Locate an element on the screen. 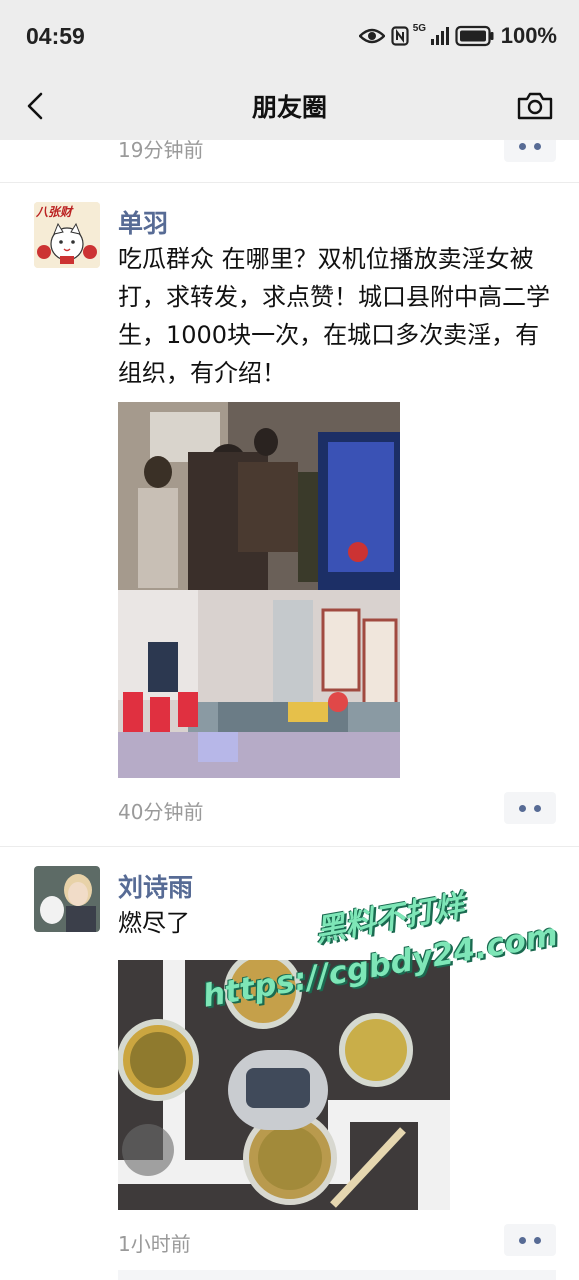  back-button is located at coordinates (38, 106).